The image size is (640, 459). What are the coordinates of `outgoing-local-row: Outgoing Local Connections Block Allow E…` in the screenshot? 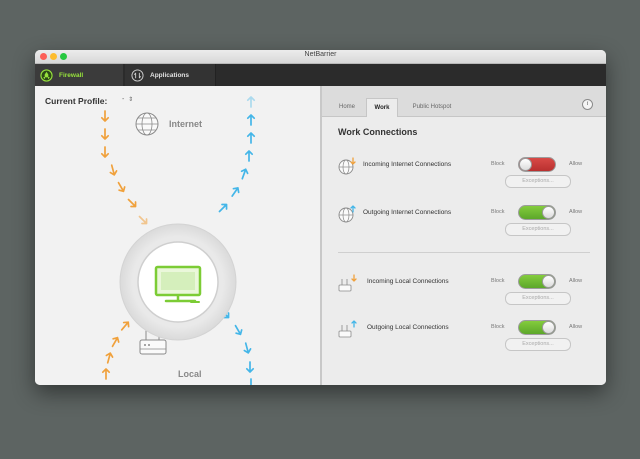 It's located at (464, 337).